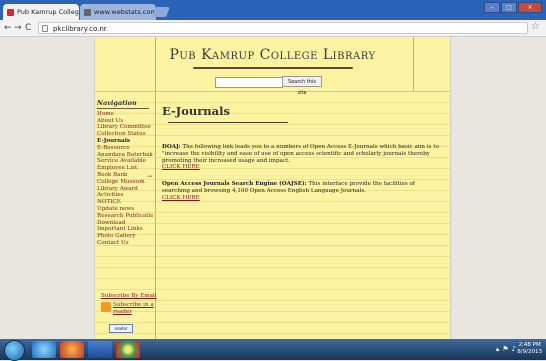 This screenshot has width=546, height=361. Describe the element at coordinates (45, 28) in the screenshot. I see `page-icon` at that location.